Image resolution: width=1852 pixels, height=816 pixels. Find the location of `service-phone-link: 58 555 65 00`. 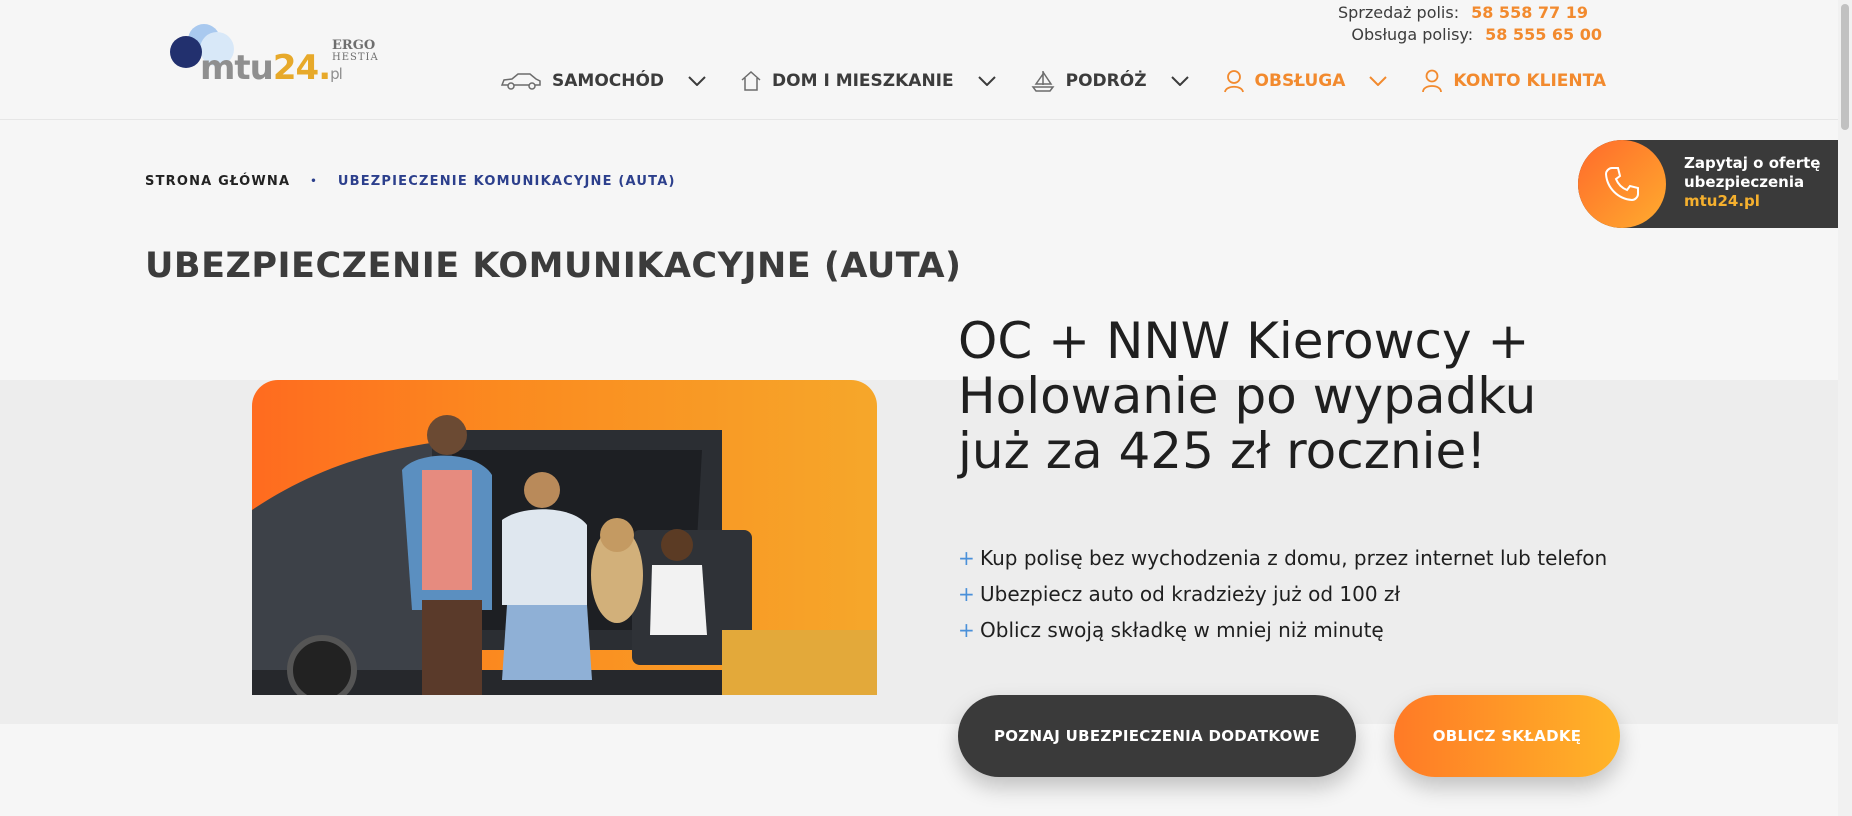

service-phone-link: 58 555 65 00 is located at coordinates (1543, 35).